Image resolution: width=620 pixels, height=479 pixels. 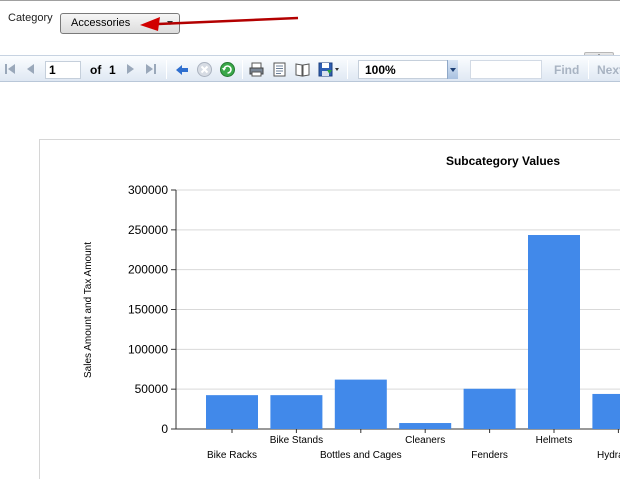 What do you see at coordinates (554, 440) in the screenshot?
I see `x-tick-label: Helmets` at bounding box center [554, 440].